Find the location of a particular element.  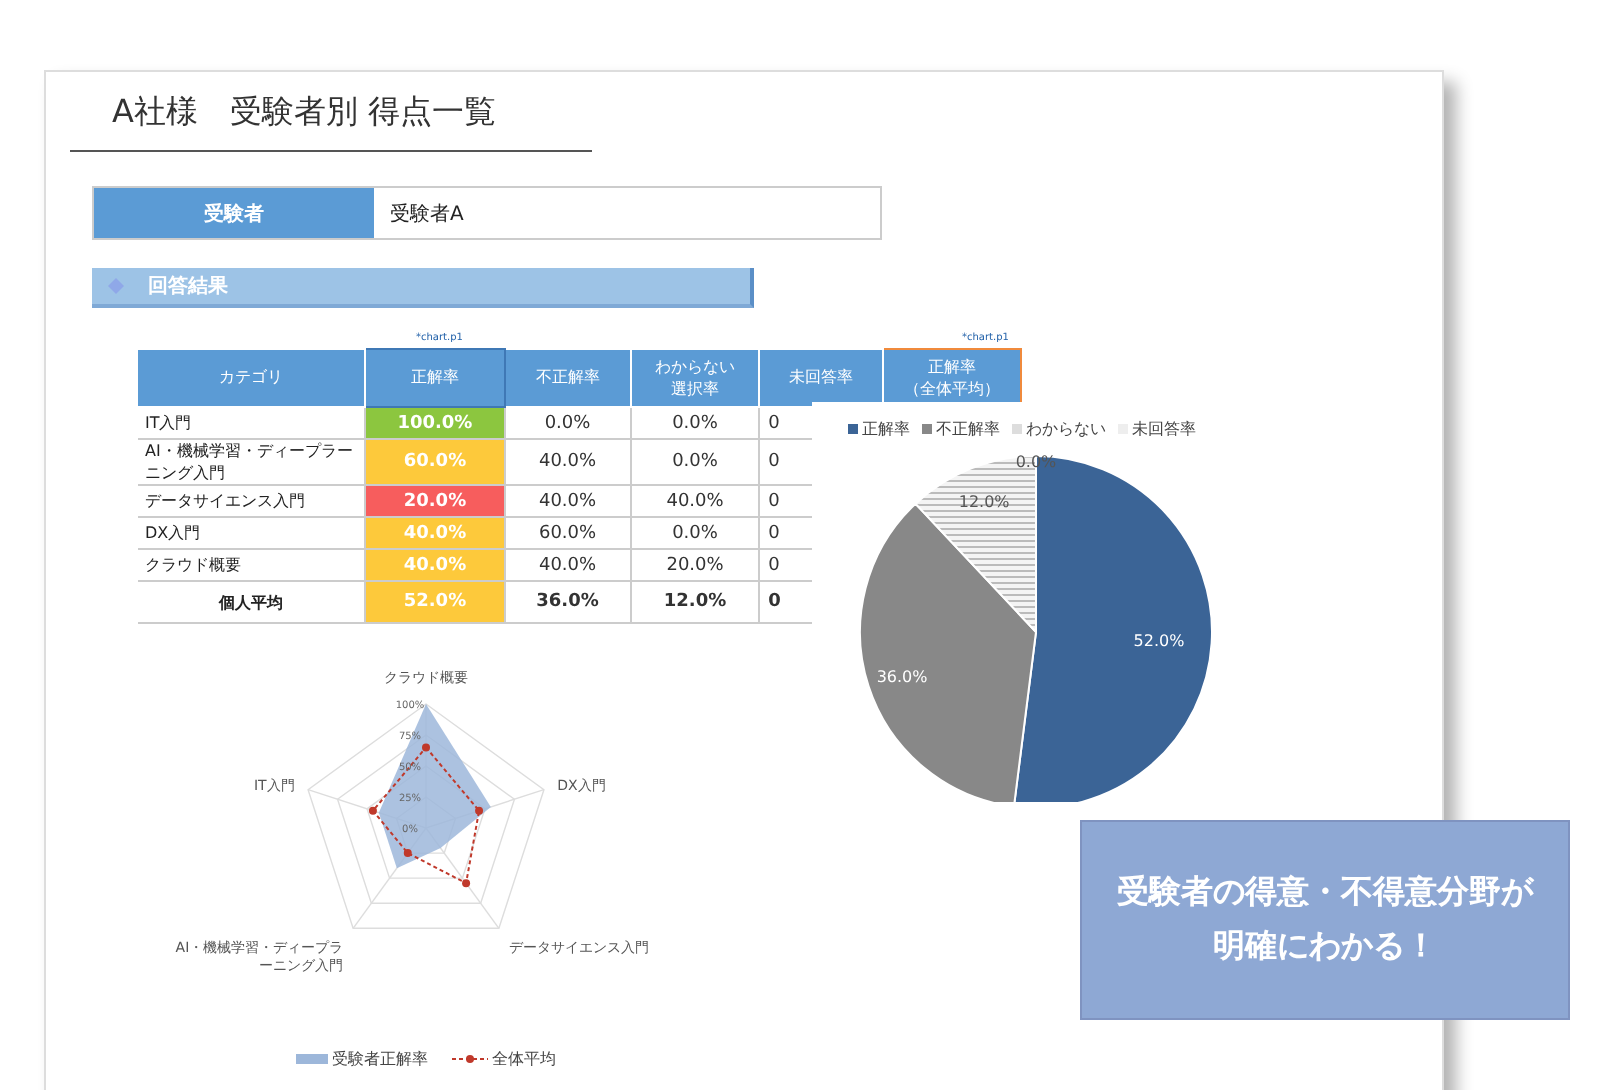

category-cell: データサイエンス入門 is located at coordinates (251, 501).